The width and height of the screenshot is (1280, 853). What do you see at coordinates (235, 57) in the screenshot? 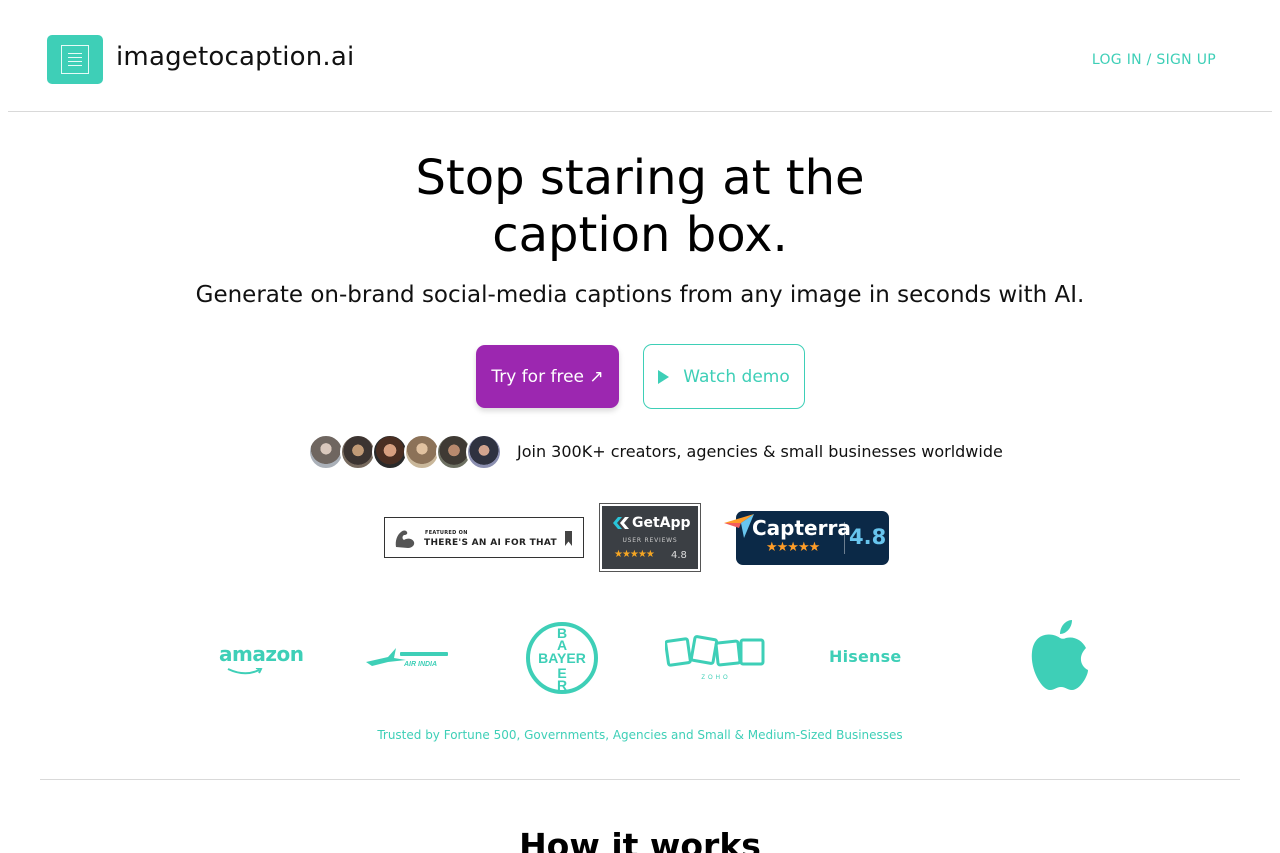
I see `brand-name: imagetocaption.ai` at bounding box center [235, 57].